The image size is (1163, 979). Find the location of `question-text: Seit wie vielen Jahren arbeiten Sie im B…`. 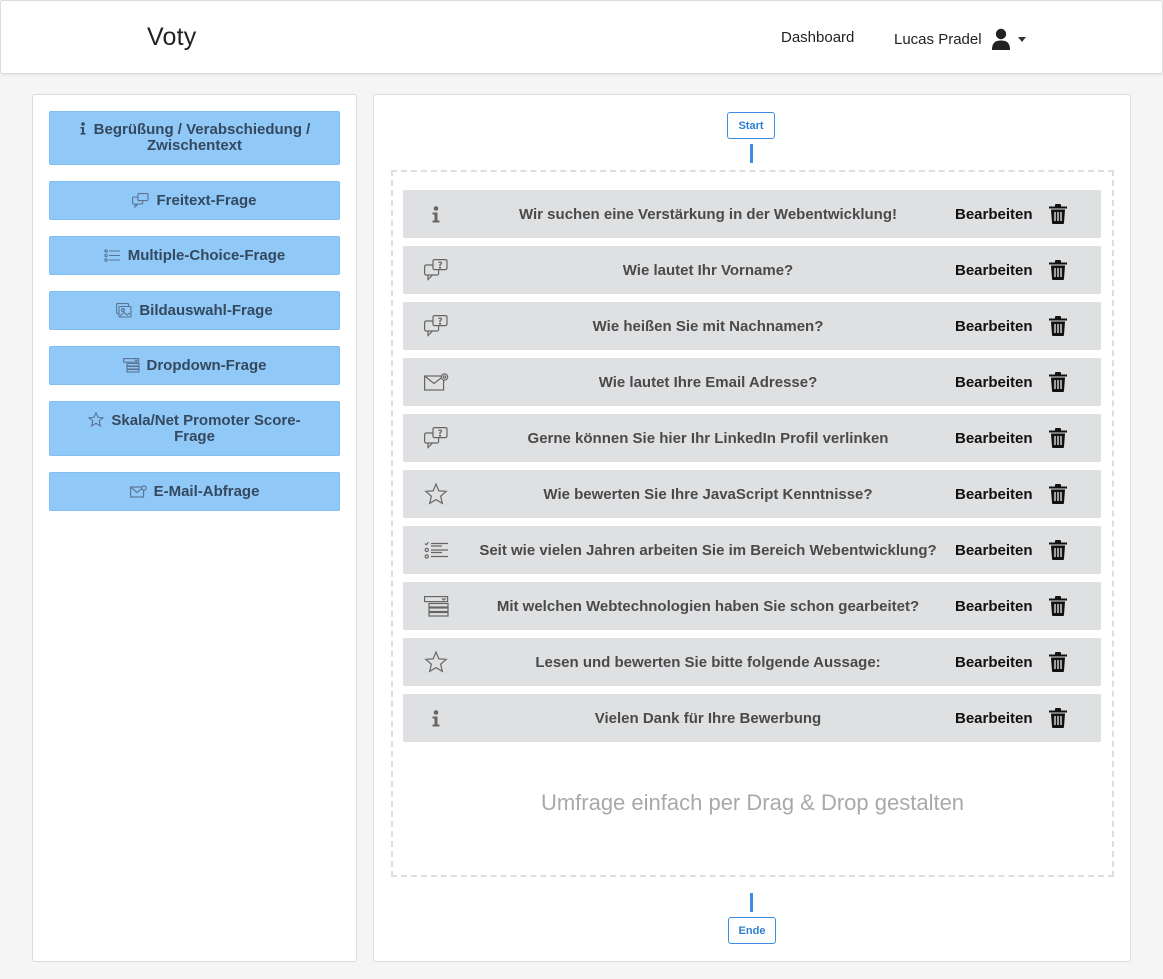

question-text: Seit wie vielen Jahren arbeiten Sie im B… is located at coordinates (708, 550).